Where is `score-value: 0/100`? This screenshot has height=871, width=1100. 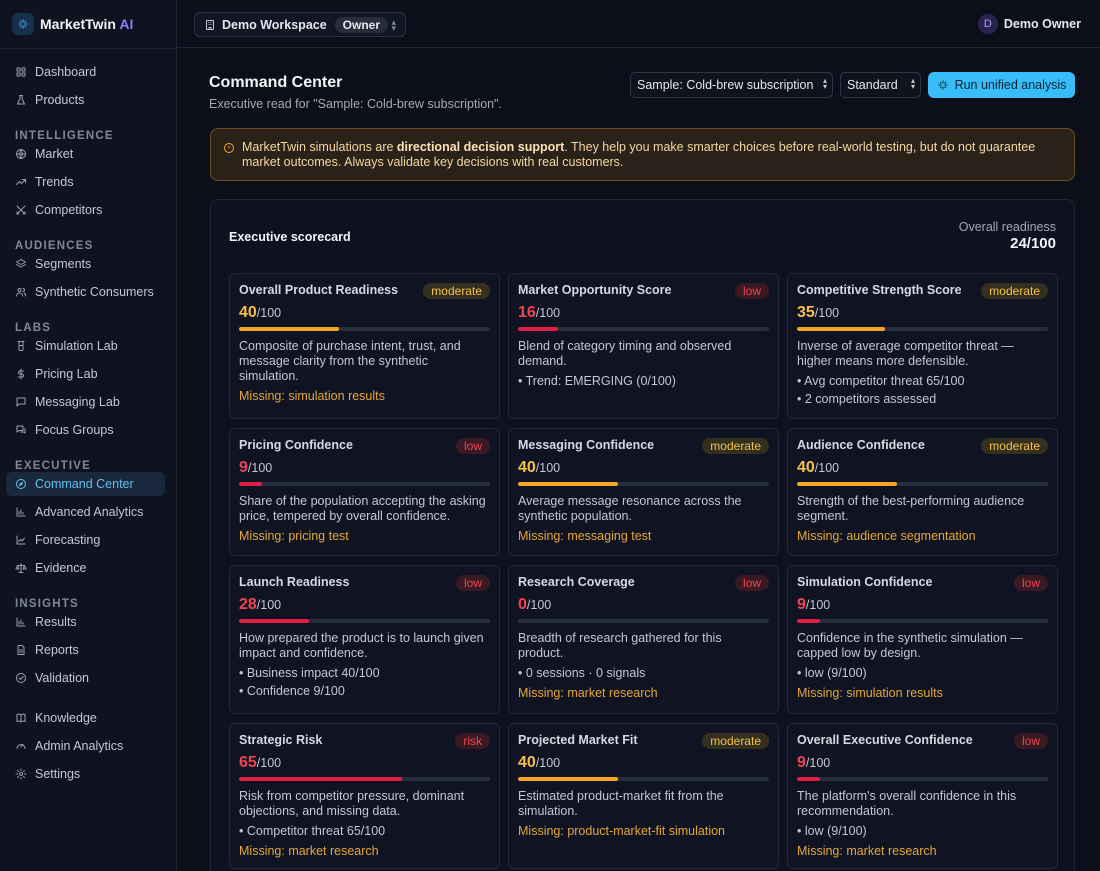 score-value: 0/100 is located at coordinates (643, 605).